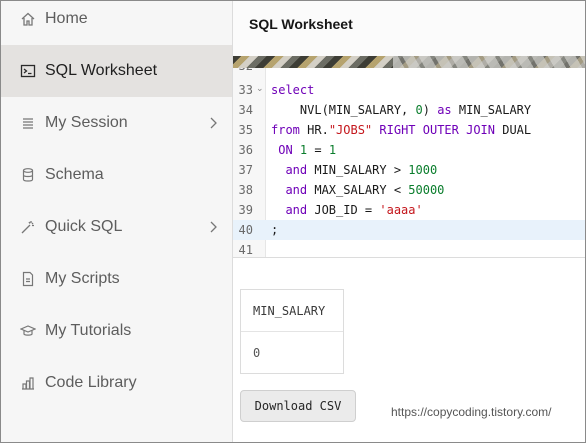 The height and width of the screenshot is (443, 586). I want to click on sidebar-item-schema: Schema, so click(116, 175).